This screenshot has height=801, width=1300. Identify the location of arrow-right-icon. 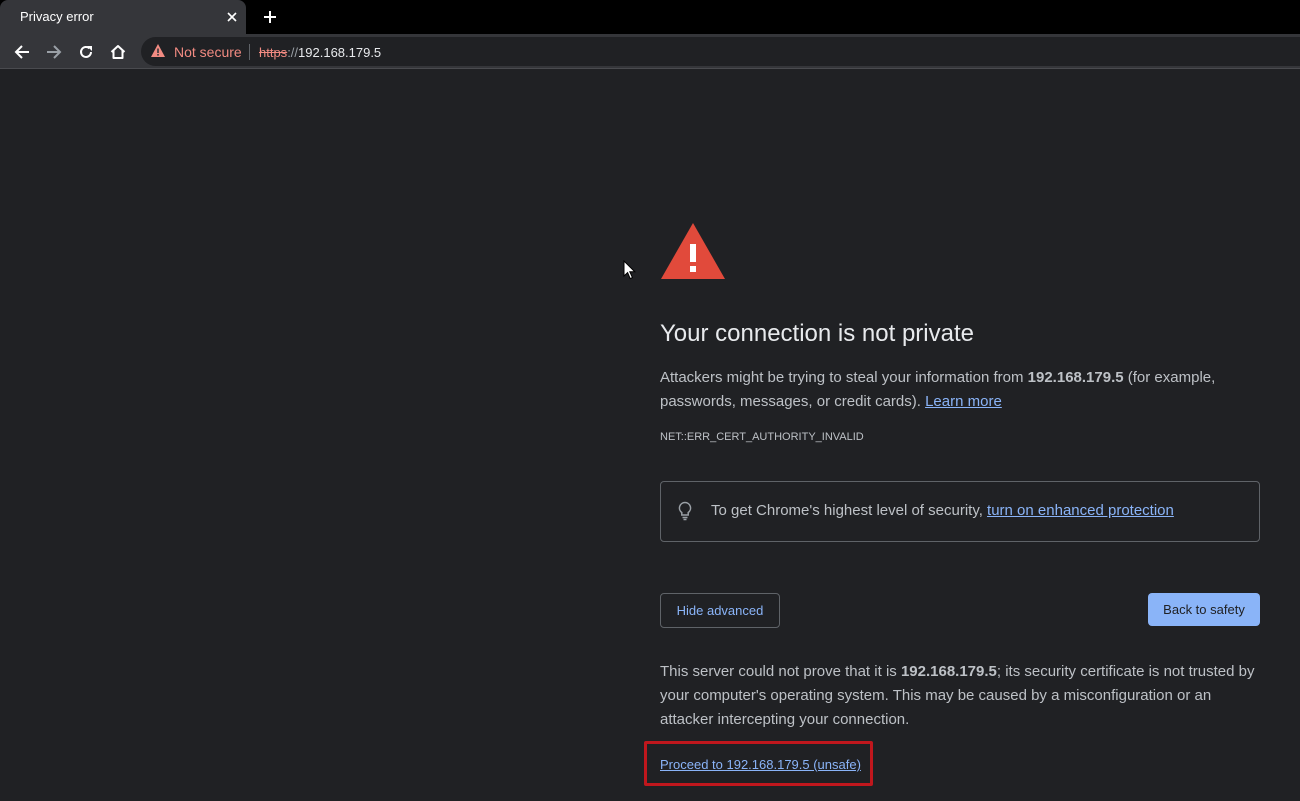
(54, 52).